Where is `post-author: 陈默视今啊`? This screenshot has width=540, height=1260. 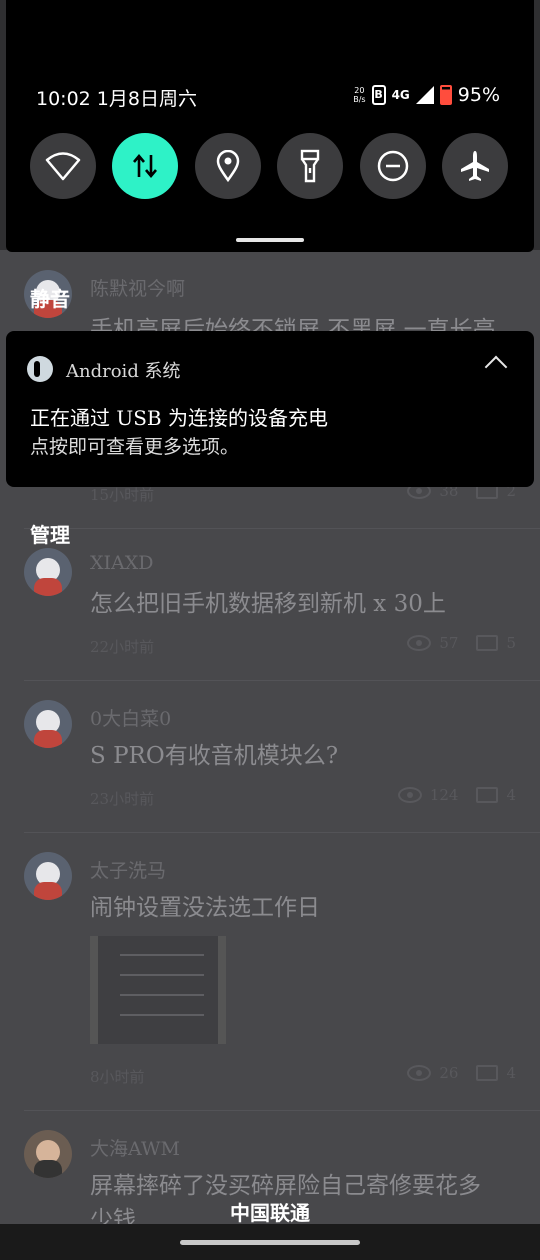 post-author: 陈默视今啊 is located at coordinates (138, 289).